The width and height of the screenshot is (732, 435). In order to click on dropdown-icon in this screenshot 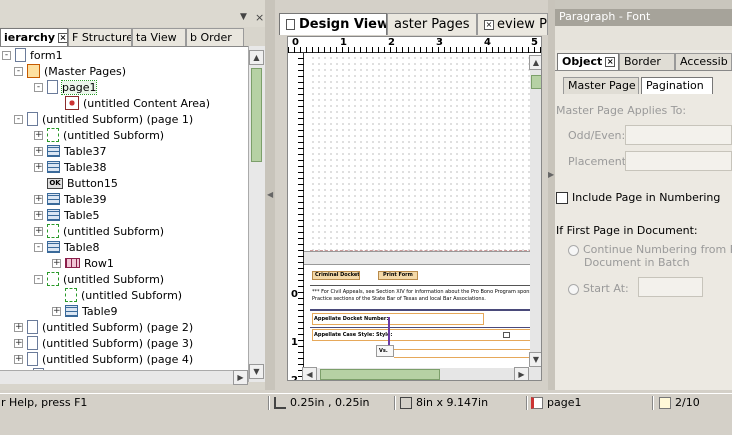, I will do `click(506, 335)`.